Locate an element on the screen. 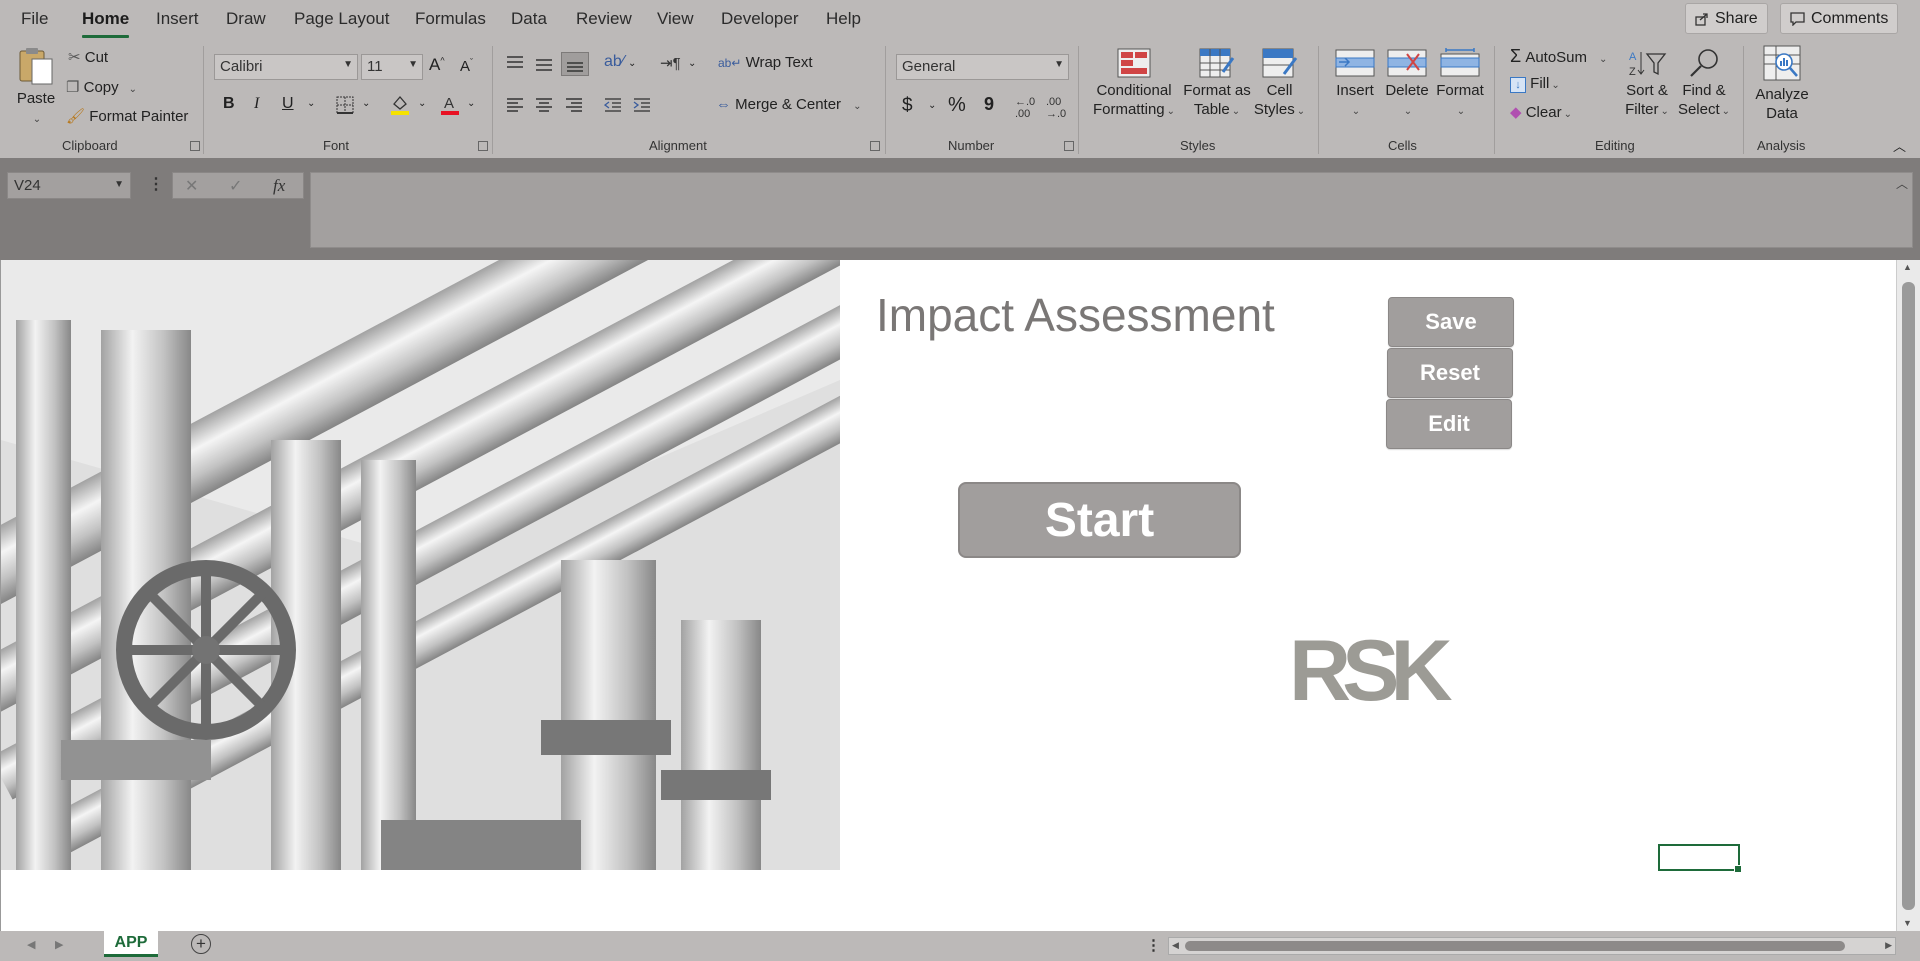 Image resolution: width=1920 pixels, height=961 pixels. font-name-select: Calibri ▼ is located at coordinates (286, 67).